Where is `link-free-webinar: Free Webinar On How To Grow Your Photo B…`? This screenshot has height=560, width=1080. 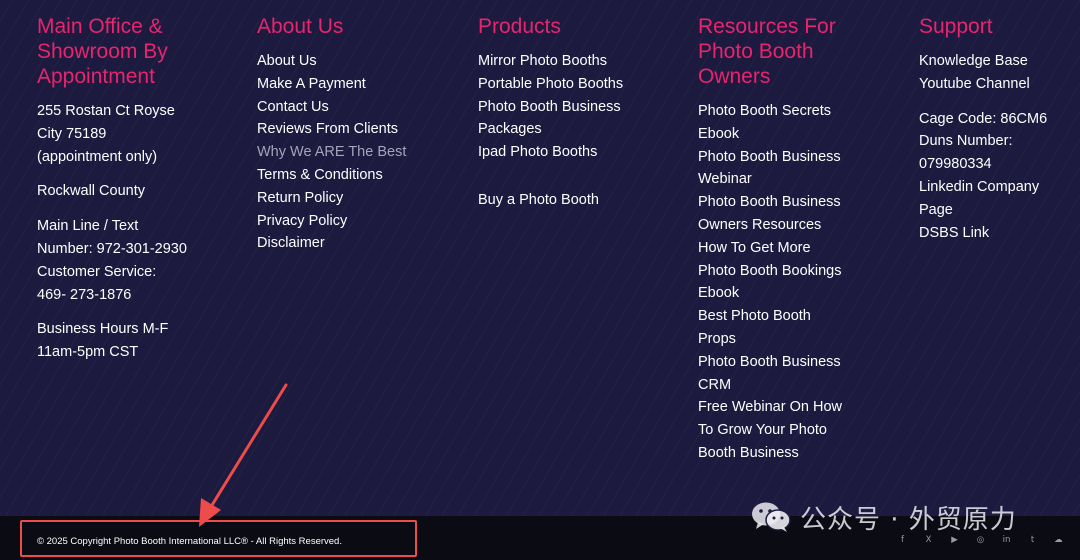
link-free-webinar: Free Webinar On How To Grow Your Photo B… is located at coordinates (798, 430).